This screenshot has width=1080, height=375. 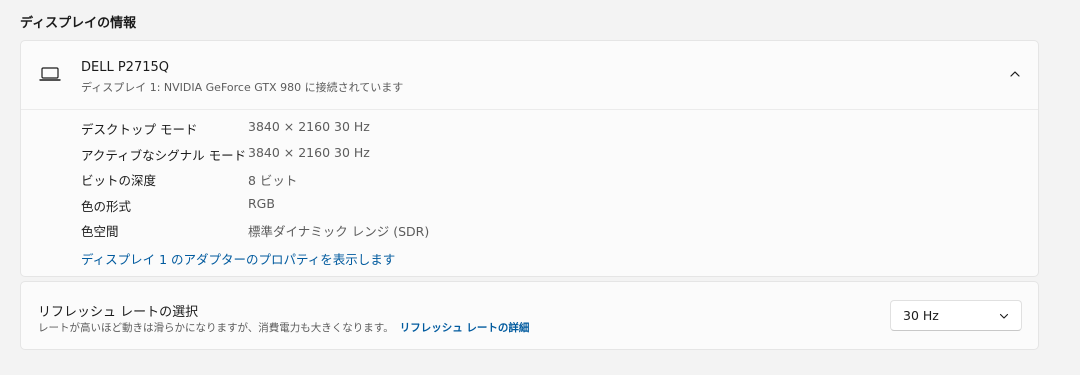 I want to click on refresh-rate-selected-value: 30 Hz, so click(x=921, y=315).